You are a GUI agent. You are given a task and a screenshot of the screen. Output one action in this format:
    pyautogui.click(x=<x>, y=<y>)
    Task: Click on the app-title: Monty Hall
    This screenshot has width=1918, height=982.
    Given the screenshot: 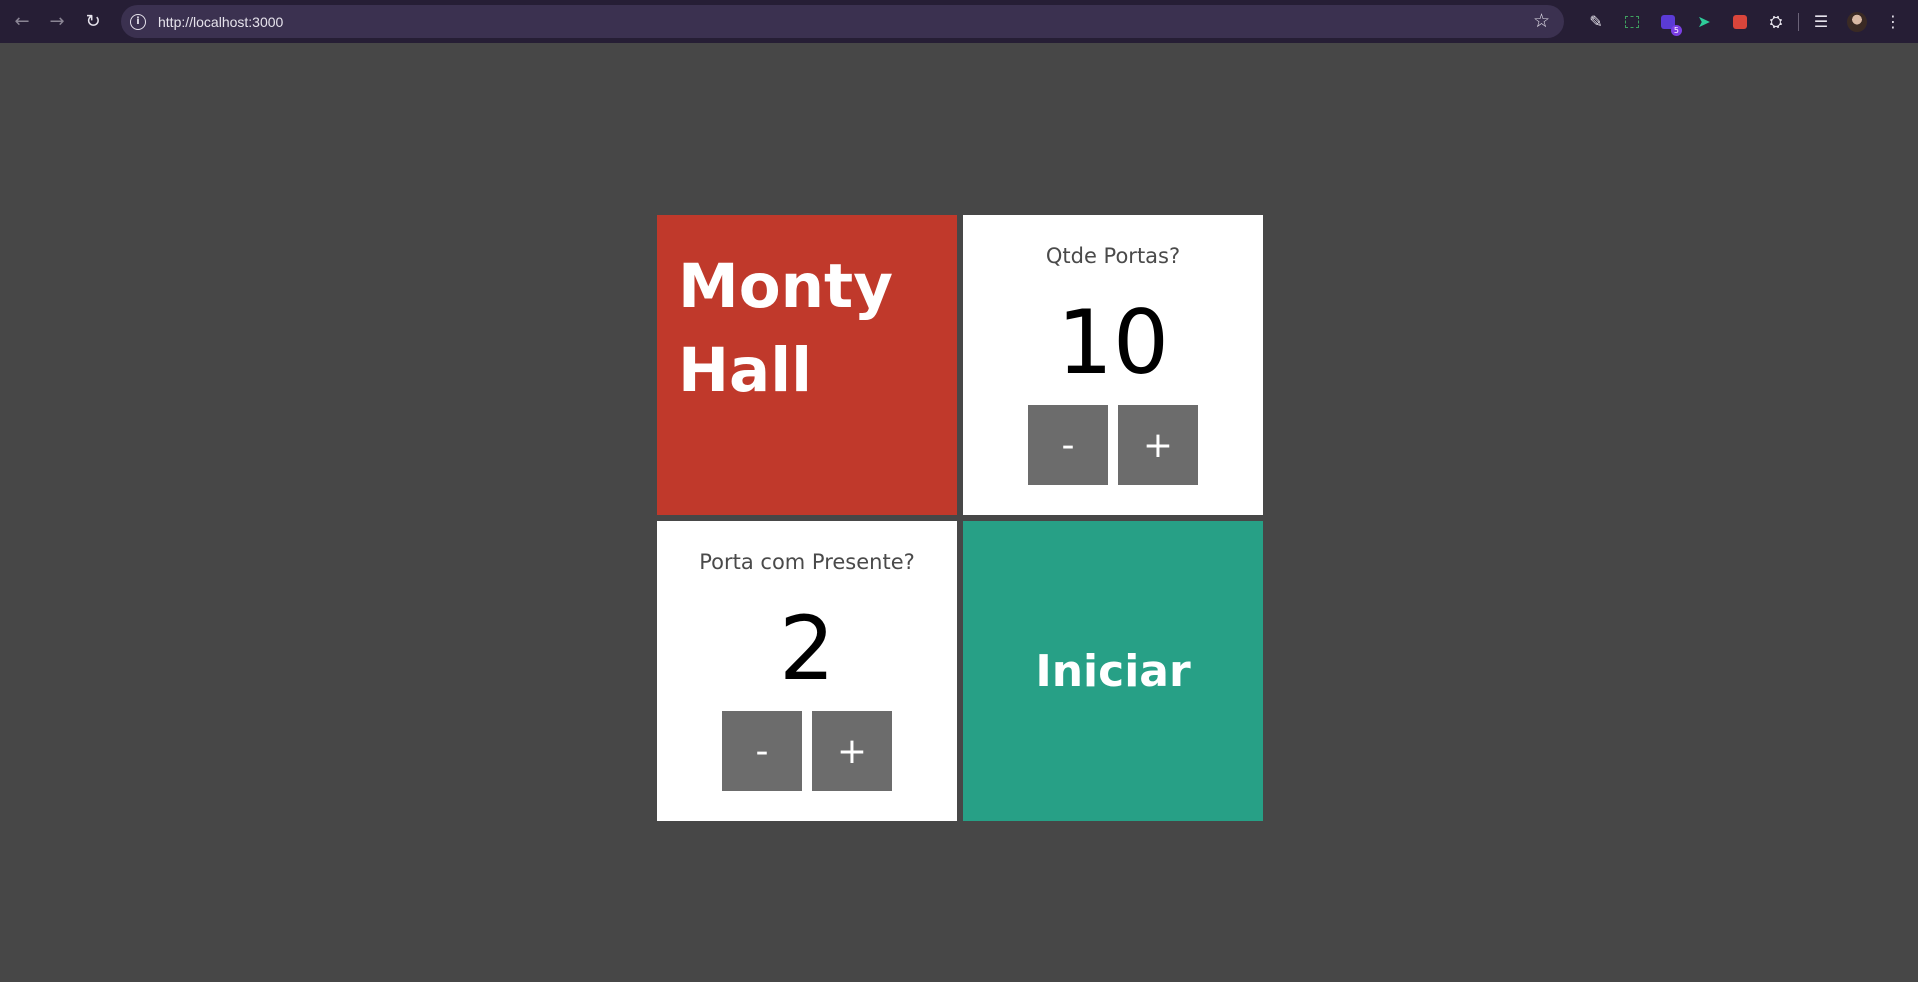 What is the action you would take?
    pyautogui.click(x=785, y=328)
    